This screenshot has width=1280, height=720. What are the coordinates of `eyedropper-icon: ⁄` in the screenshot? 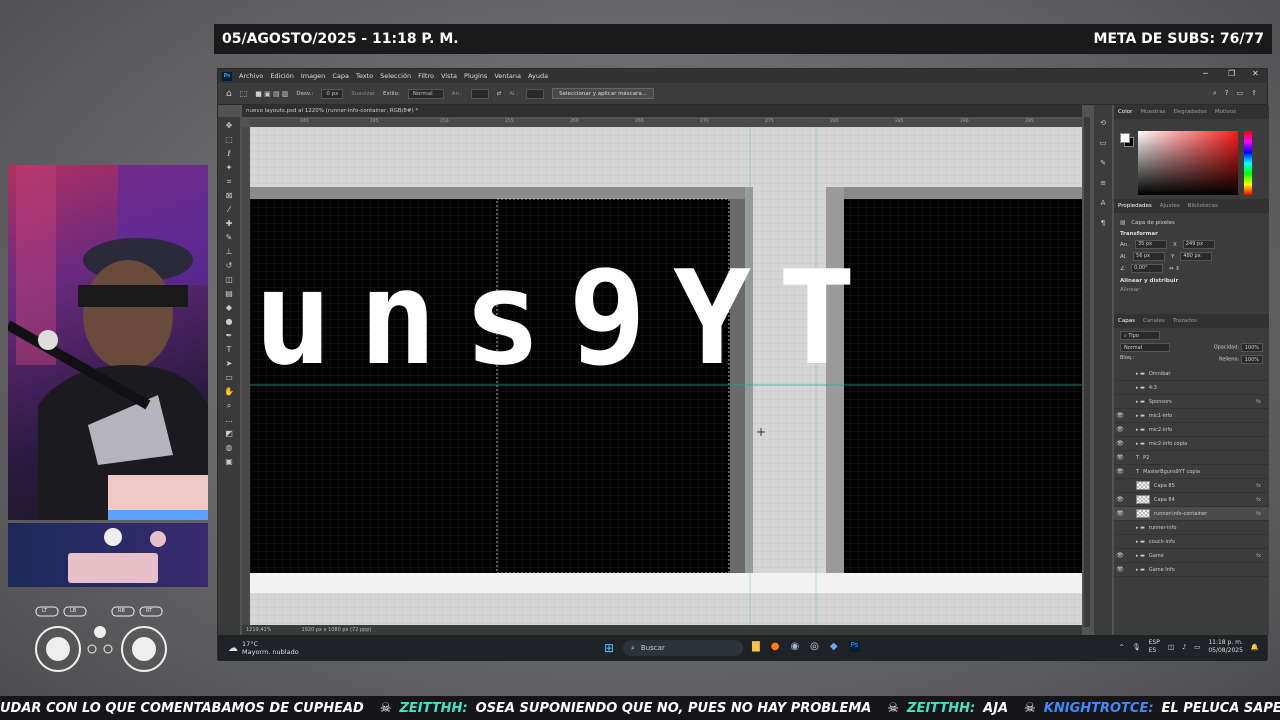 It's located at (229, 210).